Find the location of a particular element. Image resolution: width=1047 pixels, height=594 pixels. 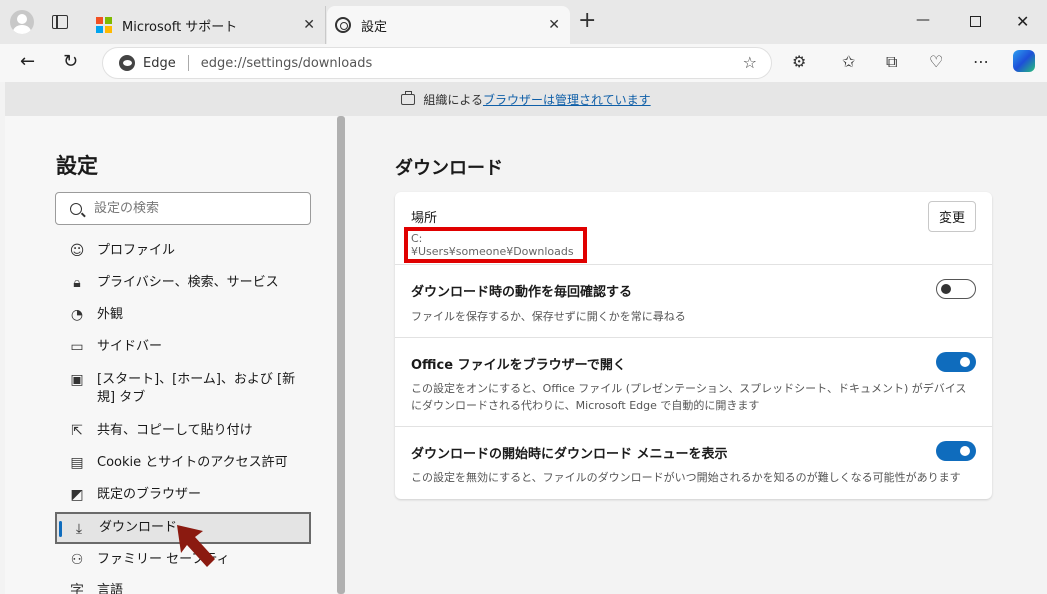

copilot-icon is located at coordinates (1024, 61).